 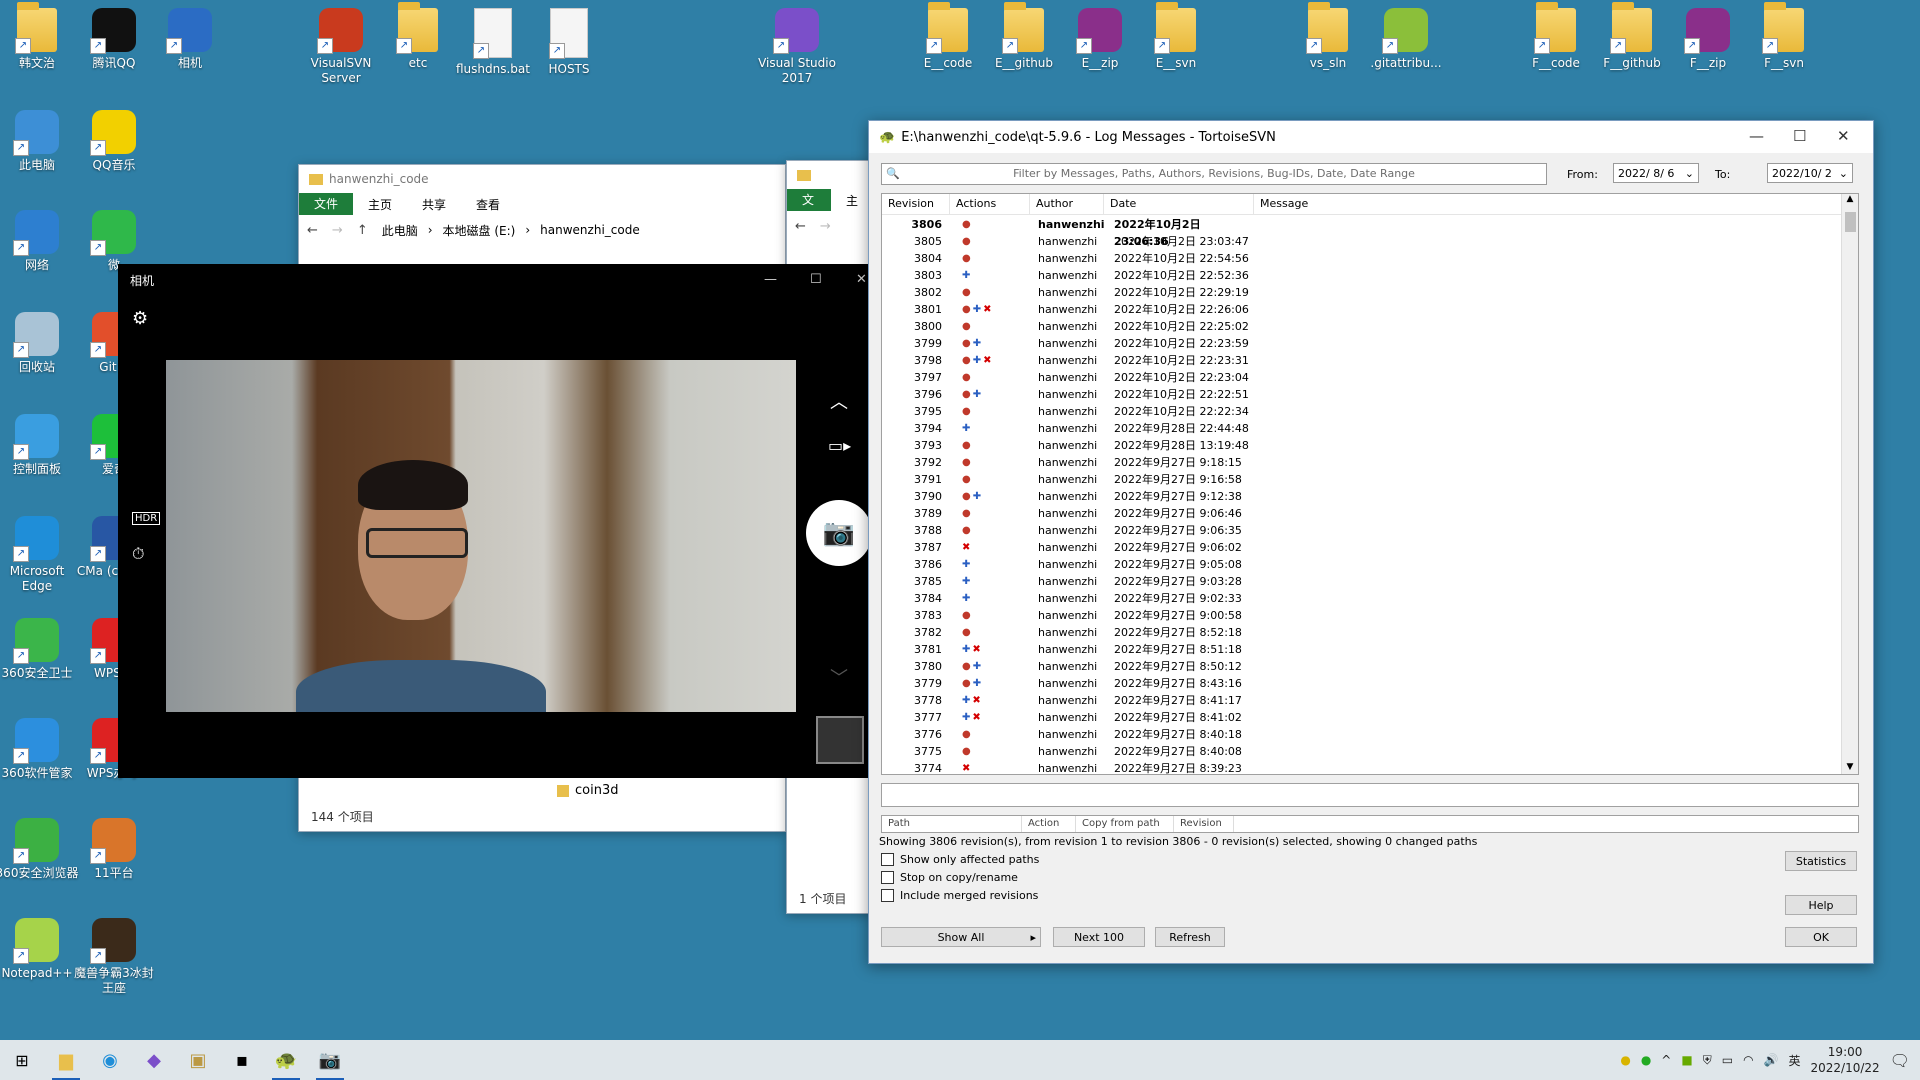 I want to click on clock: 19:00 2022/10/22, so click(x=1845, y=1060).